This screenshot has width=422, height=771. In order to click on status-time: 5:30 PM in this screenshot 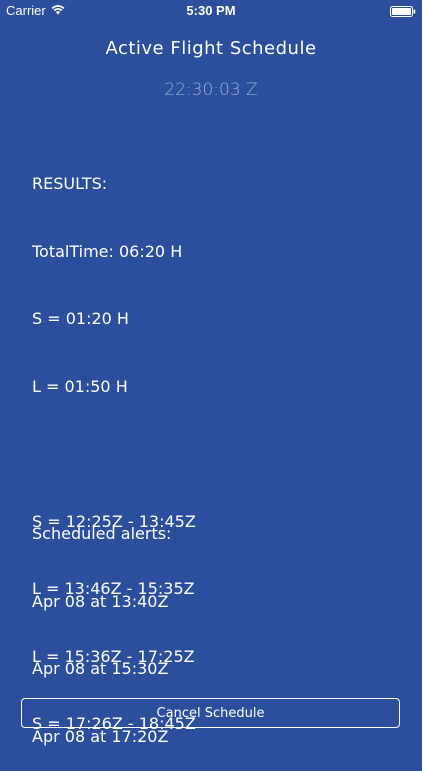, I will do `click(211, 10)`.